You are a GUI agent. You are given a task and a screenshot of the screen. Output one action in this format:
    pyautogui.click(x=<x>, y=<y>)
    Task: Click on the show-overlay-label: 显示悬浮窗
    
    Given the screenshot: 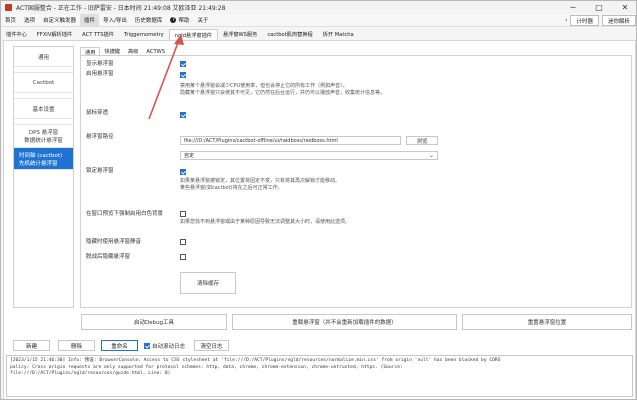 What is the action you would take?
    pyautogui.click(x=100, y=64)
    